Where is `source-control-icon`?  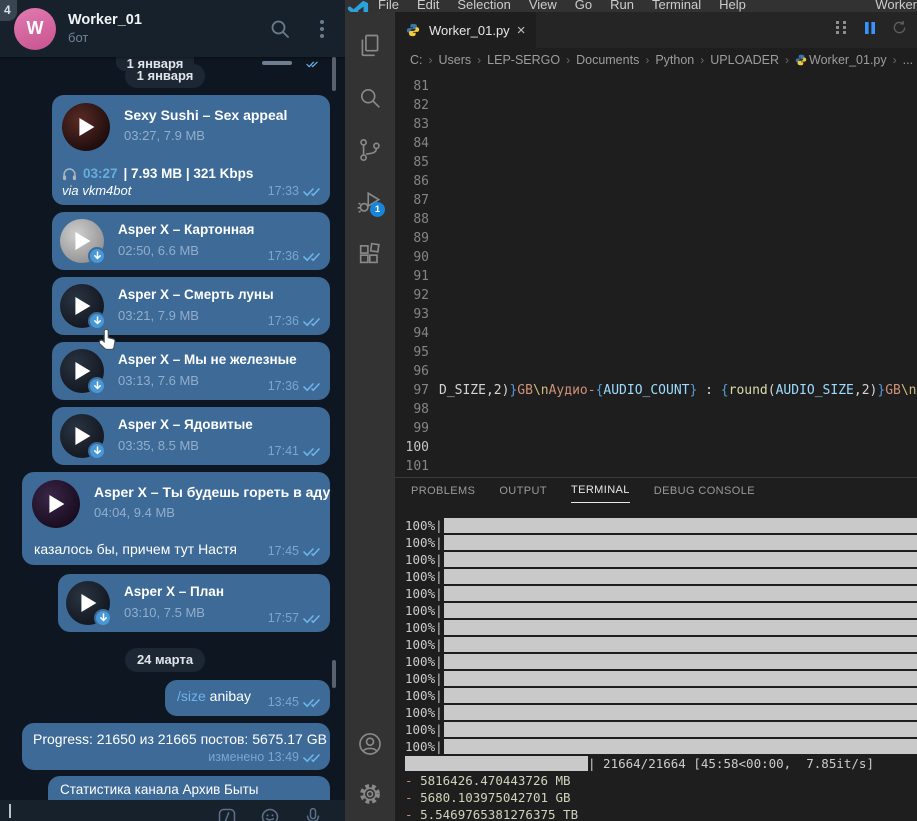 source-control-icon is located at coordinates (370, 150).